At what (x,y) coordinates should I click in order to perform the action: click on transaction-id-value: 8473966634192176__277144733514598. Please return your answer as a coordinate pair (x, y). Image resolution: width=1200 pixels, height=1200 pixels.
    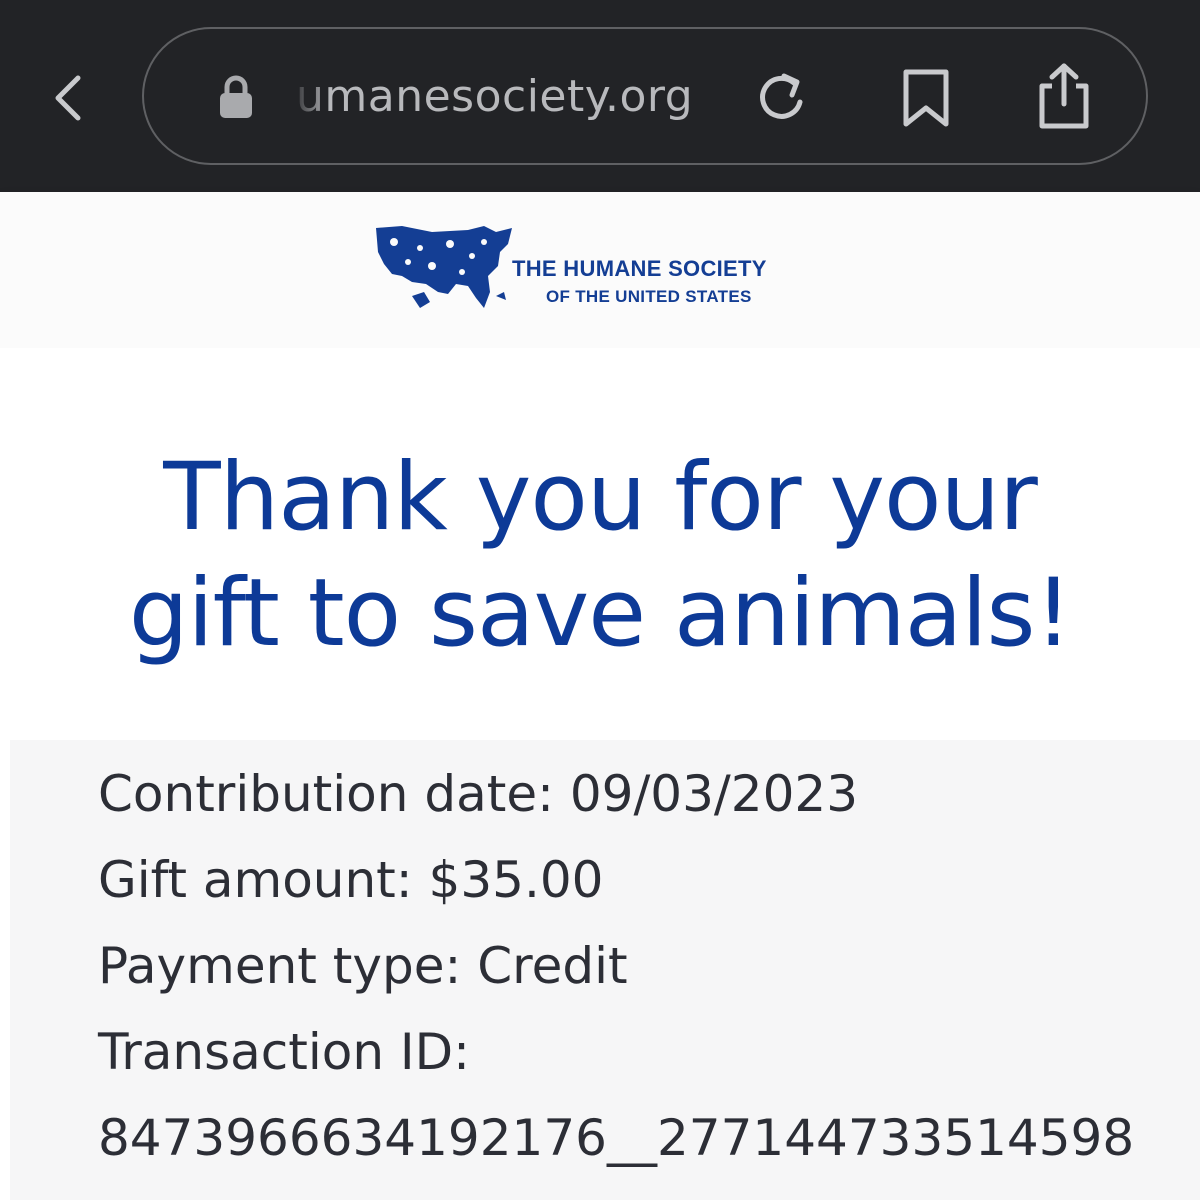
    Looking at the image, I should click on (616, 1138).